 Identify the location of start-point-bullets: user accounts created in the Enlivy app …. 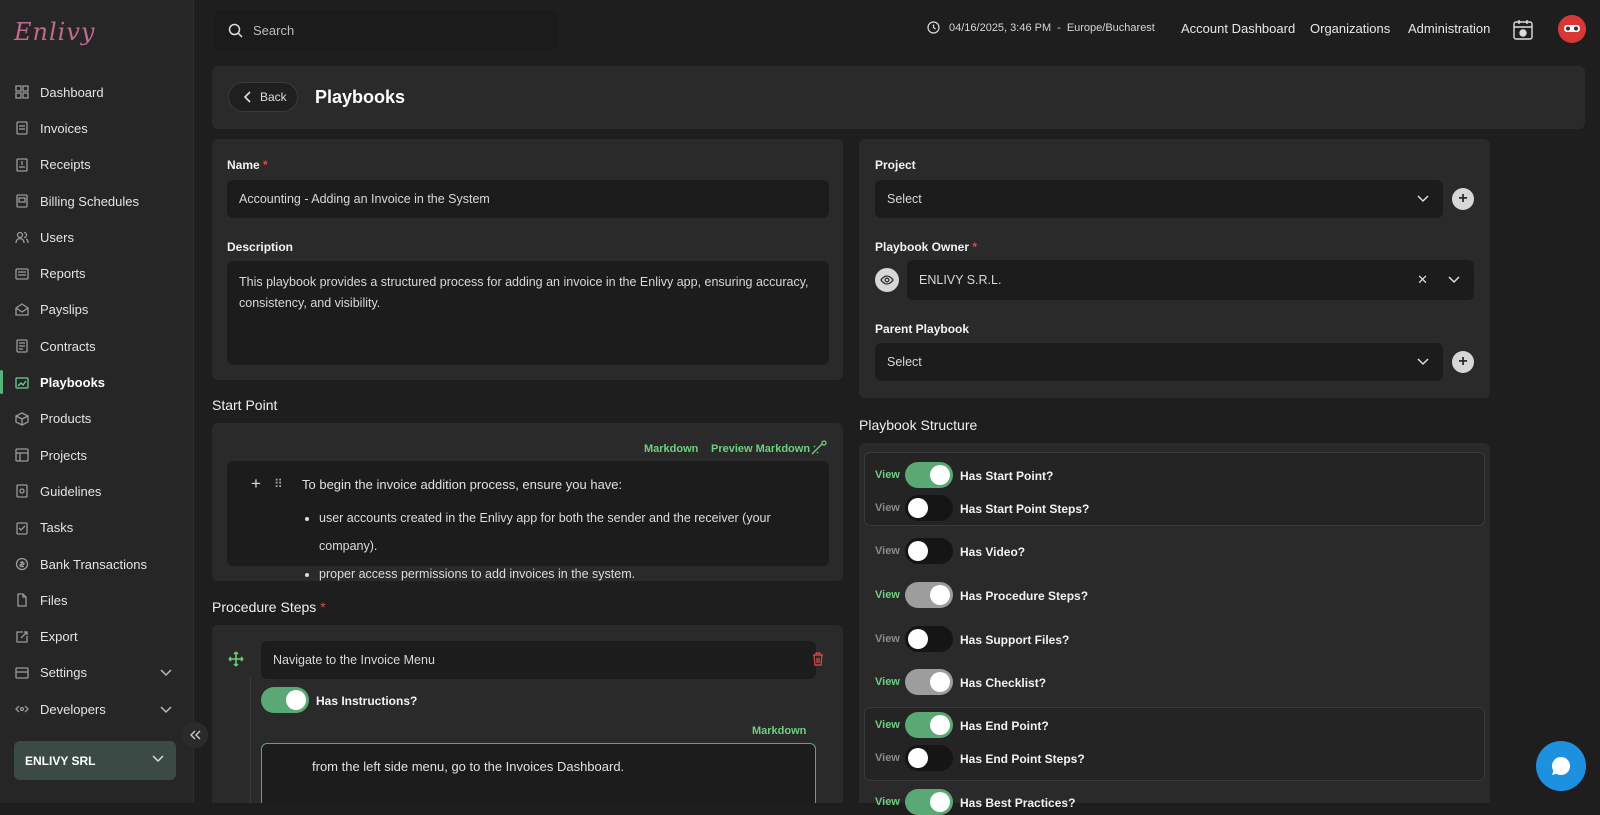
(574, 546).